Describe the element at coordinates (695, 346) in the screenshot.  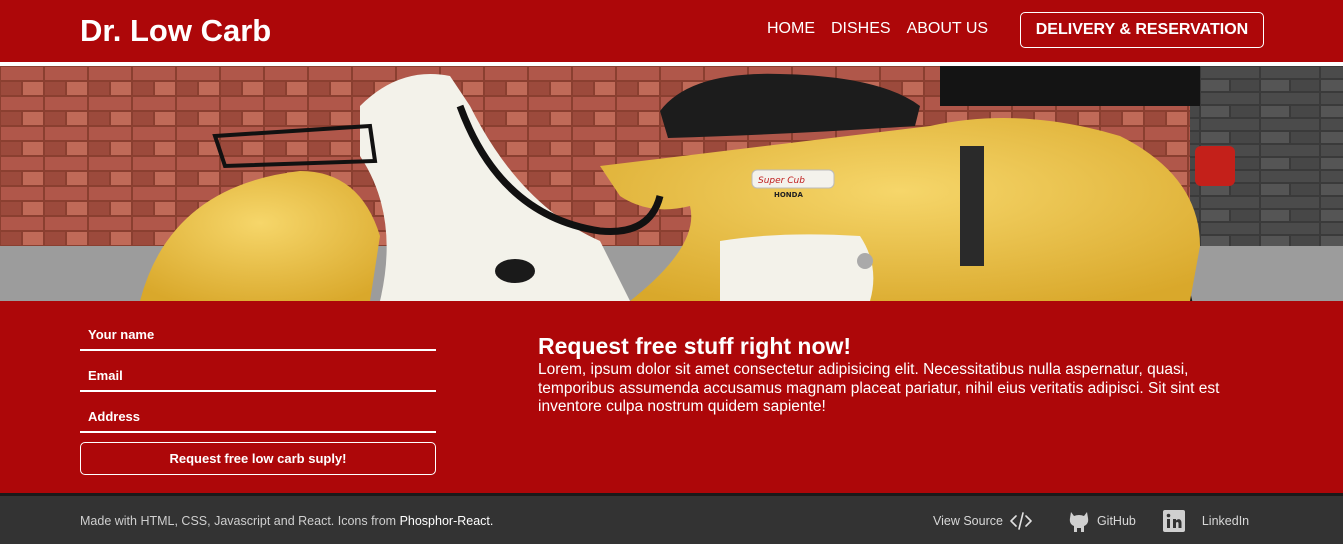
I see `promo-title: Request free stuff right now!` at that location.